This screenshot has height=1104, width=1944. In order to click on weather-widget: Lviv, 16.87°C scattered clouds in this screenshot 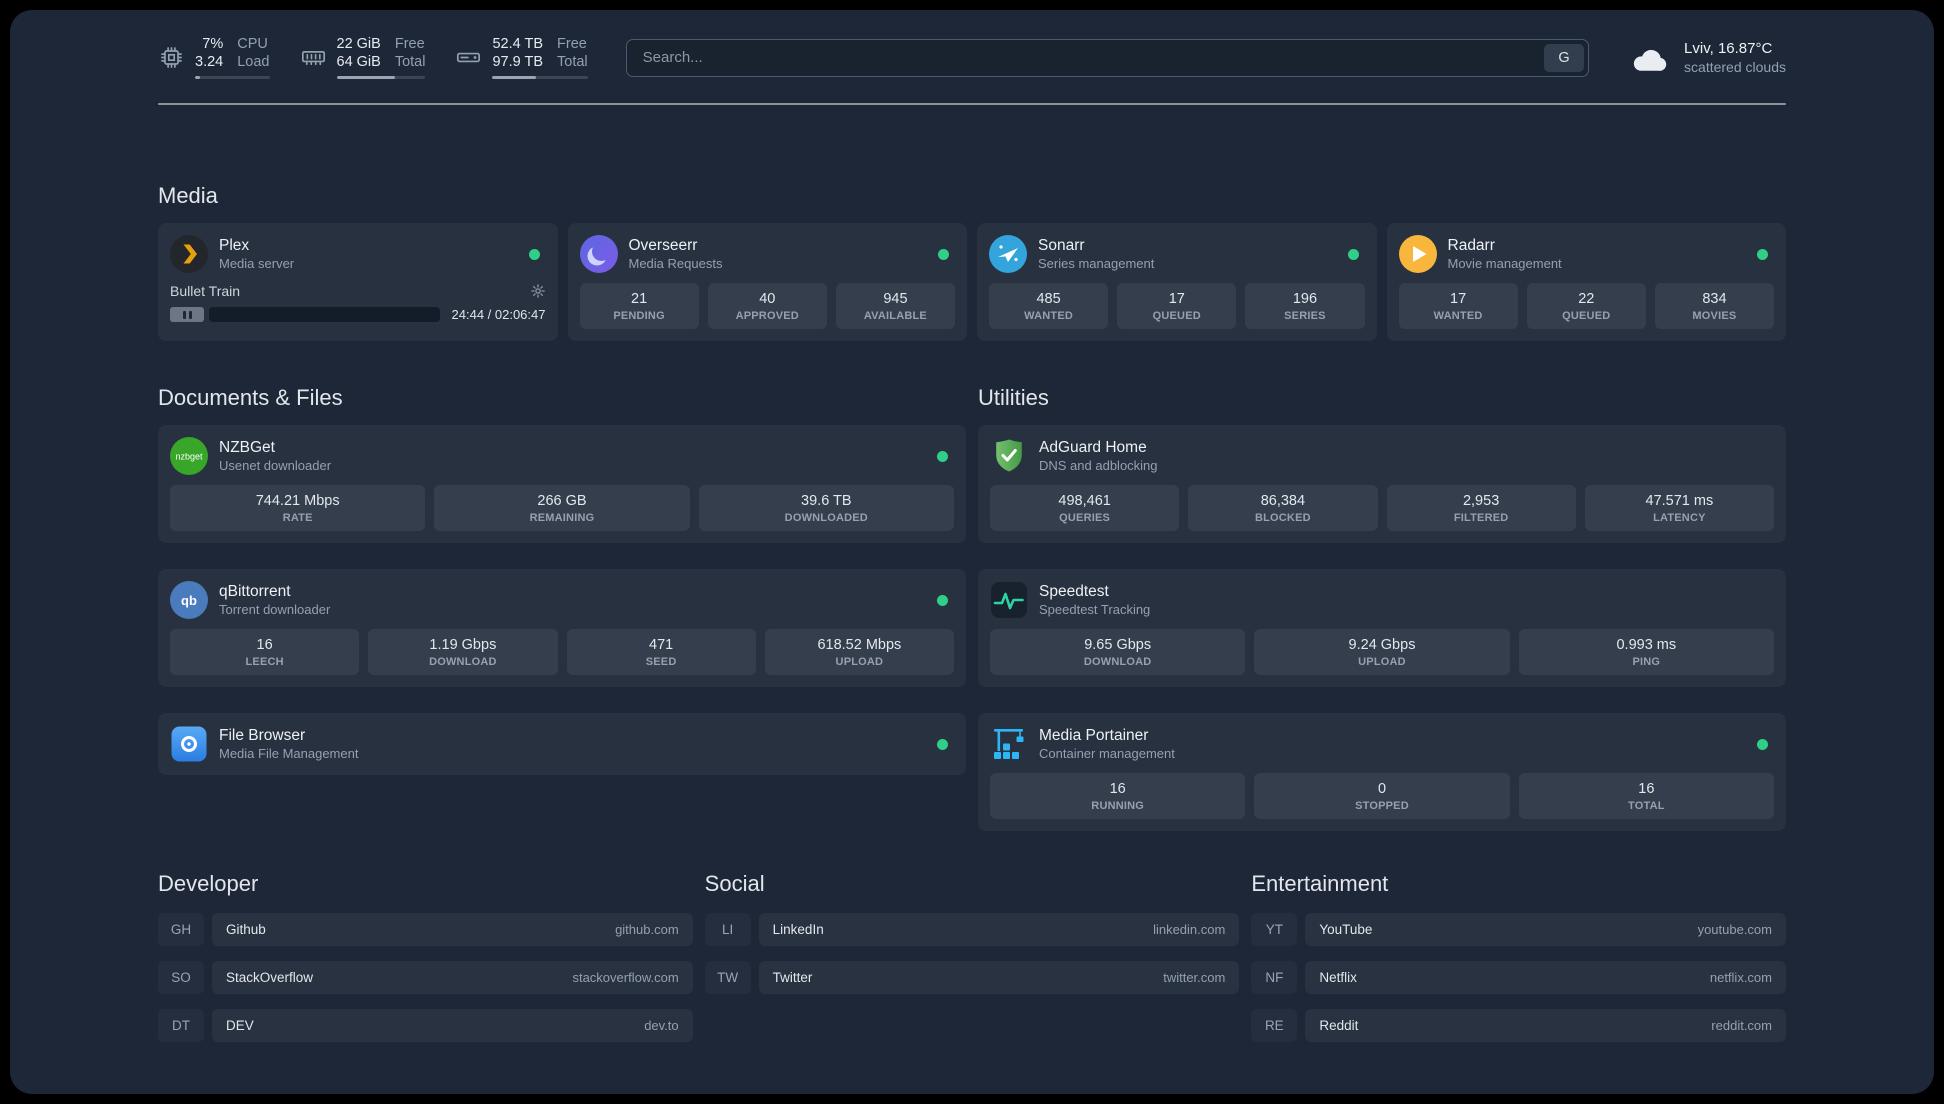, I will do `click(1706, 57)`.